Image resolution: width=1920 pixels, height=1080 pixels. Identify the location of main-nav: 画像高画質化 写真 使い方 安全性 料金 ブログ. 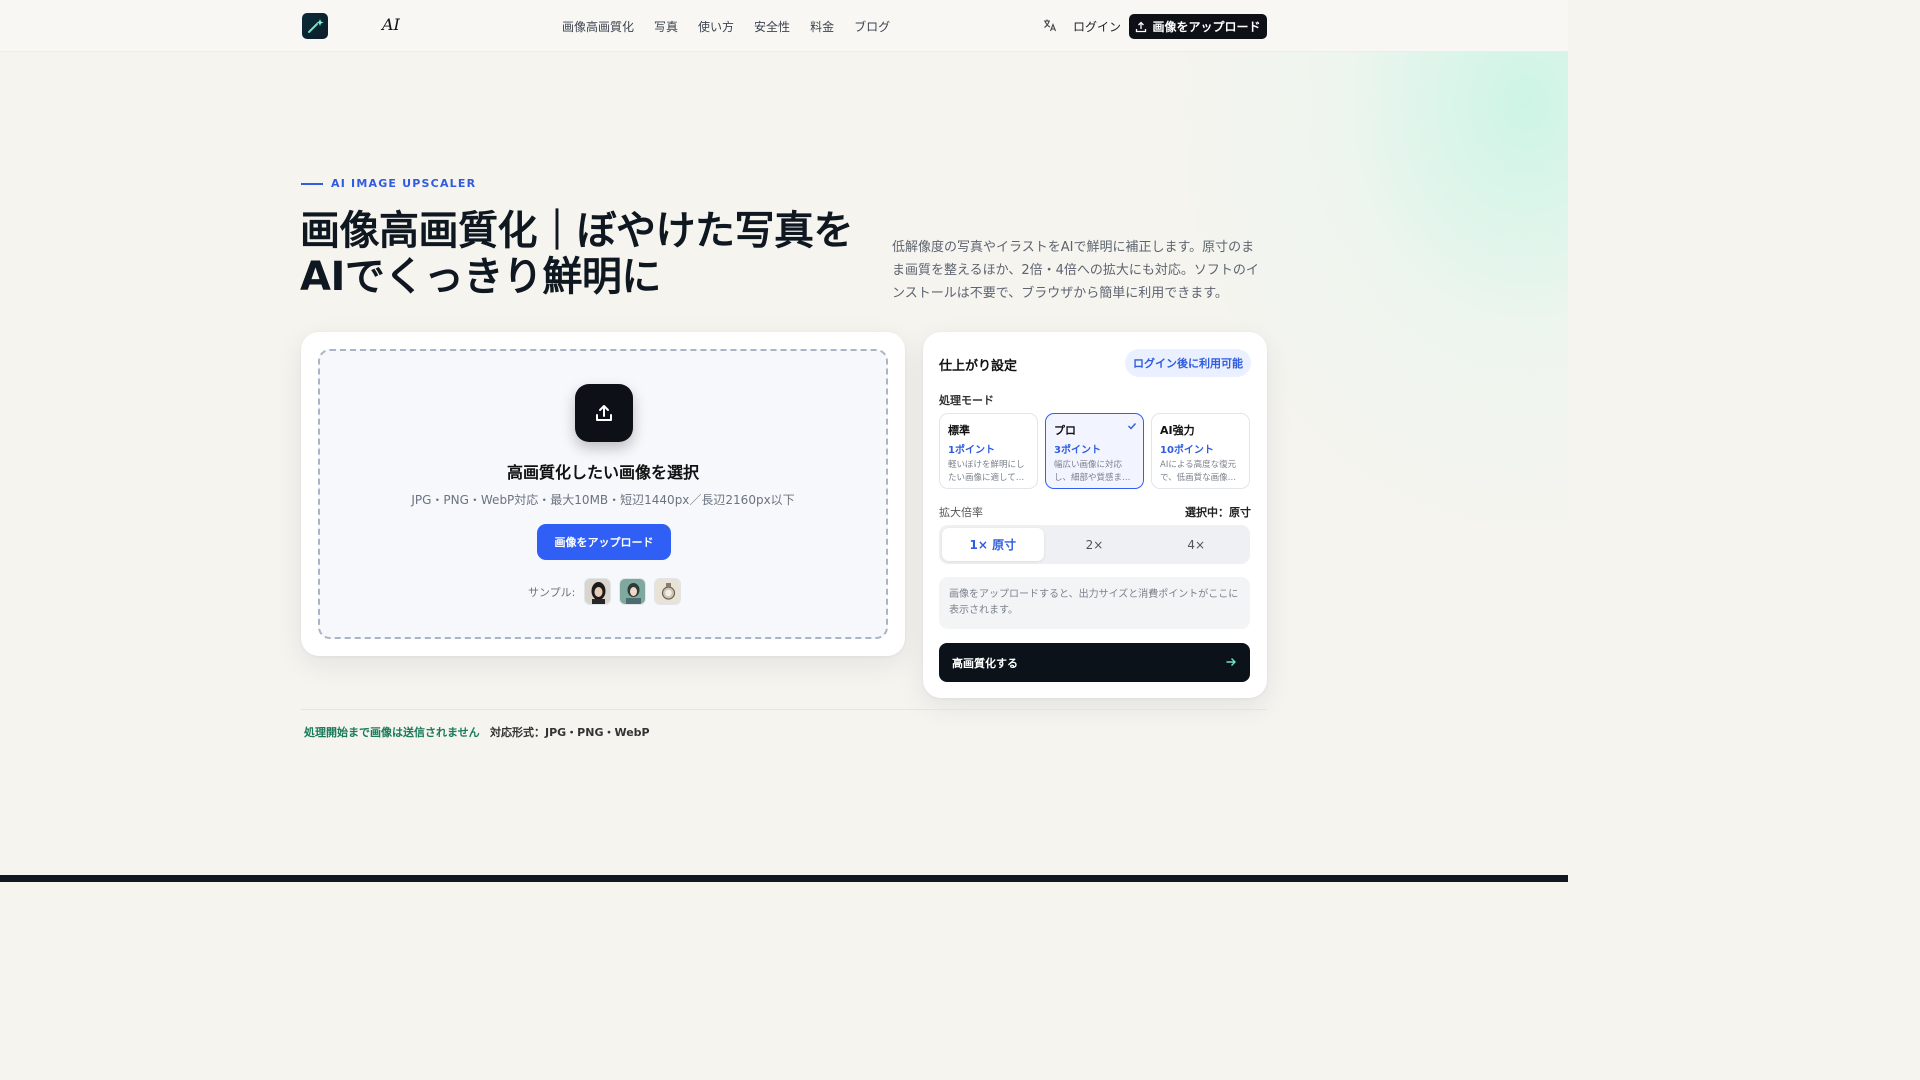
(726, 26).